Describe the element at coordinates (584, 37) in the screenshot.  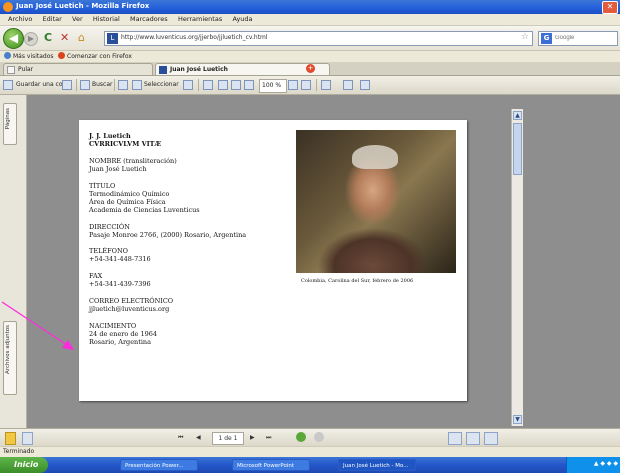
I see `search-input` at that location.